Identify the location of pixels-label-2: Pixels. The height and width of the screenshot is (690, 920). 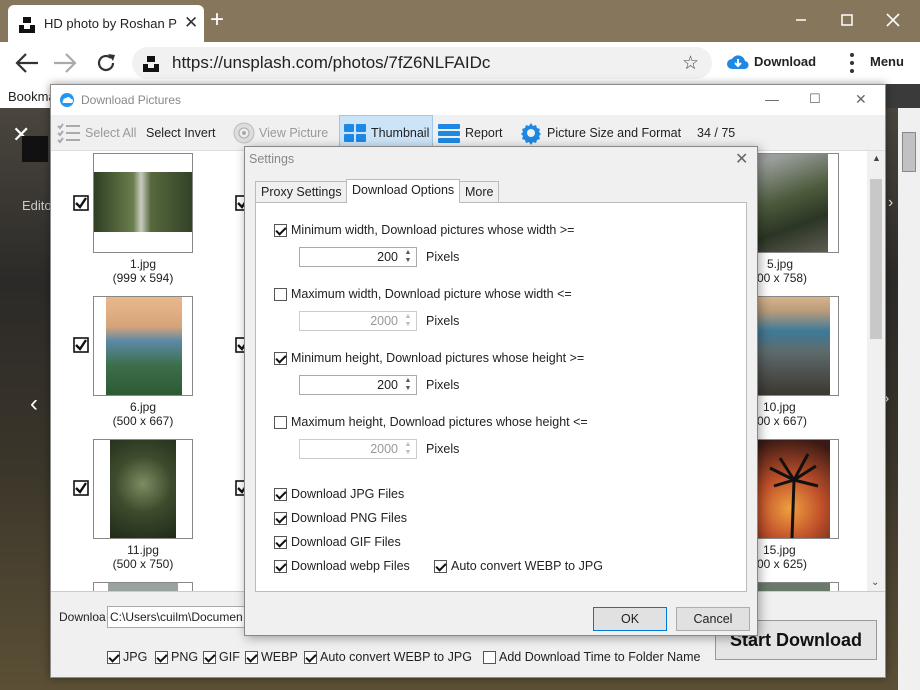
(443, 321).